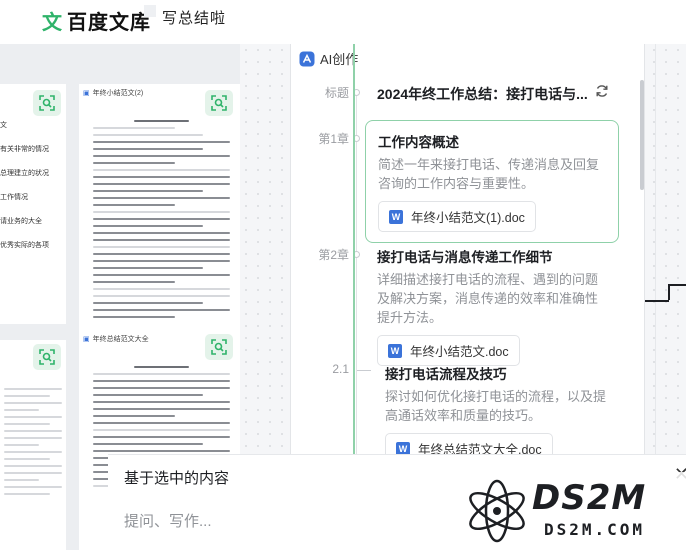 This screenshot has width=686, height=550. I want to click on panel-scroll-track, so click(354, 249).